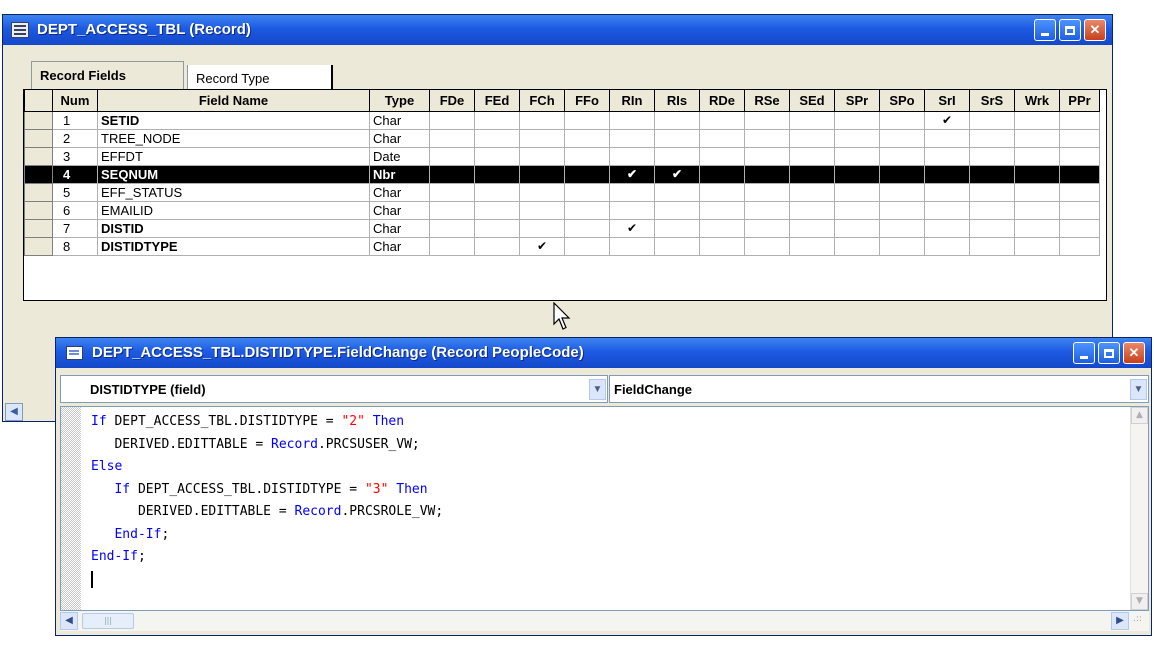 Image resolution: width=1154 pixels, height=646 pixels. I want to click on resize-grip-icon: .::, so click(1139, 619).